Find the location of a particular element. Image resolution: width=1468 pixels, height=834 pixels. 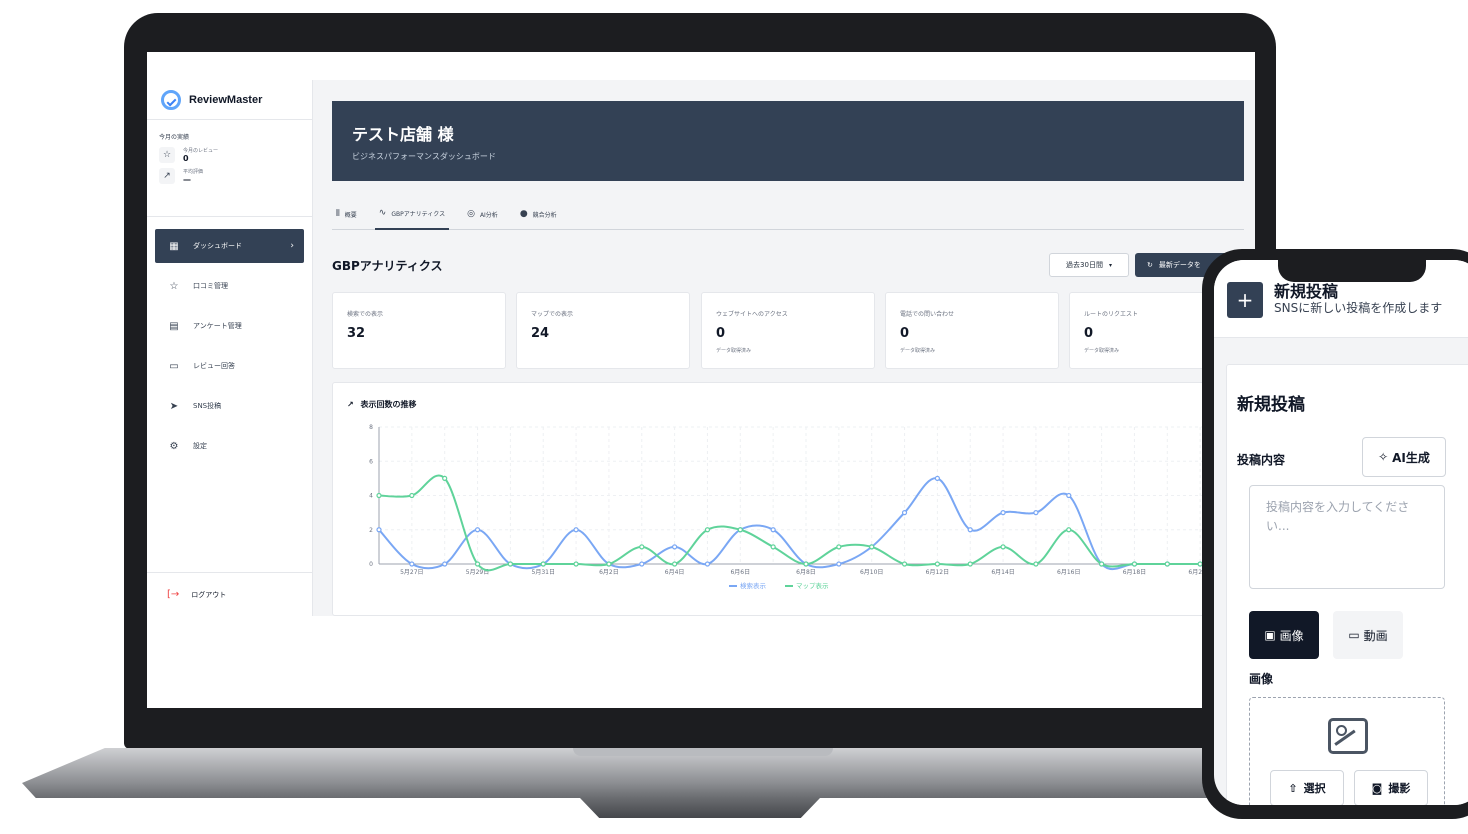

tab-competitor-analysis: ● 競合分析 is located at coordinates (538, 214).